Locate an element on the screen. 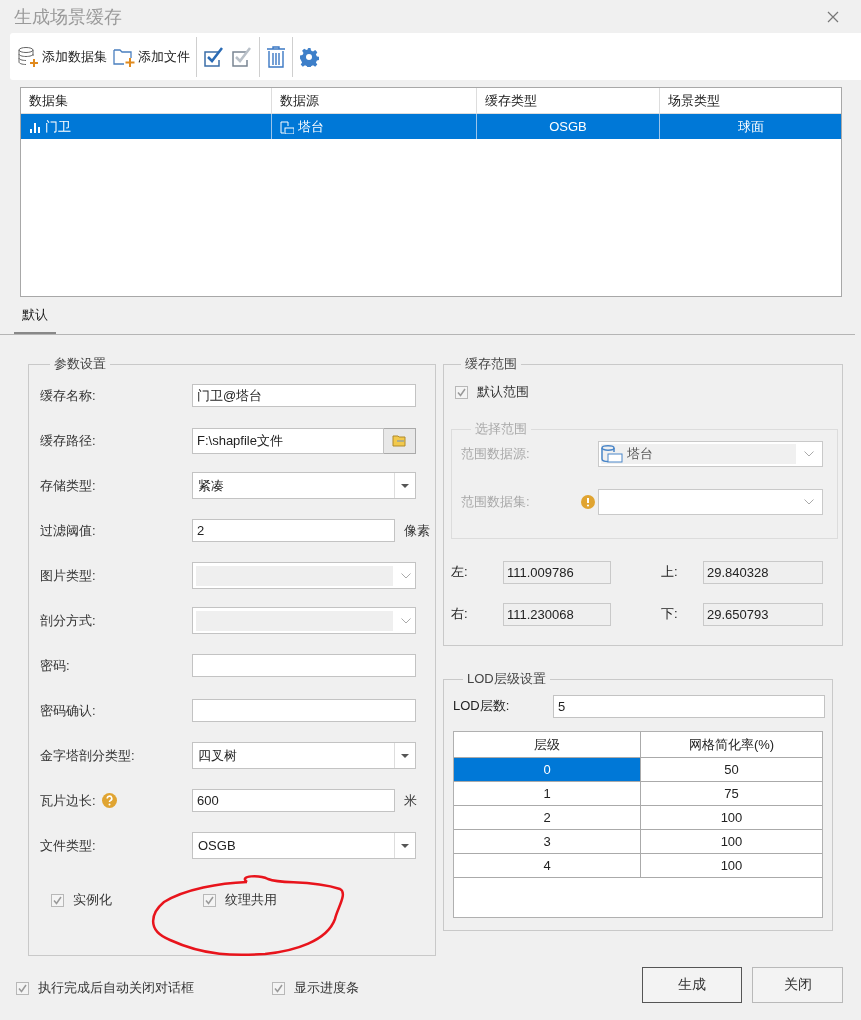 This screenshot has height=1020, width=861. field-label: 上: is located at coordinates (670, 572).